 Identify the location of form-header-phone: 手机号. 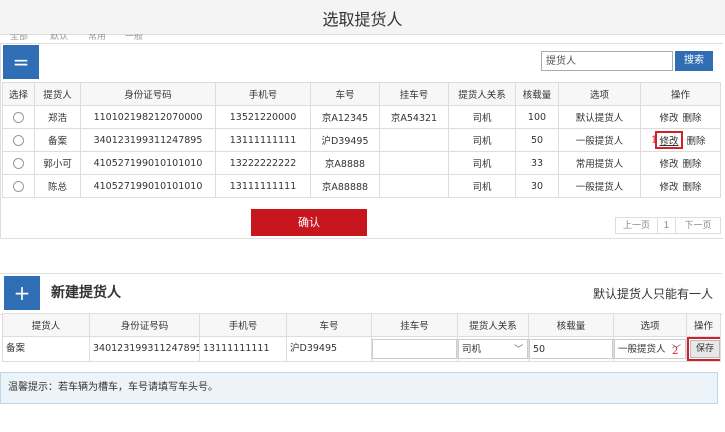
(243, 325).